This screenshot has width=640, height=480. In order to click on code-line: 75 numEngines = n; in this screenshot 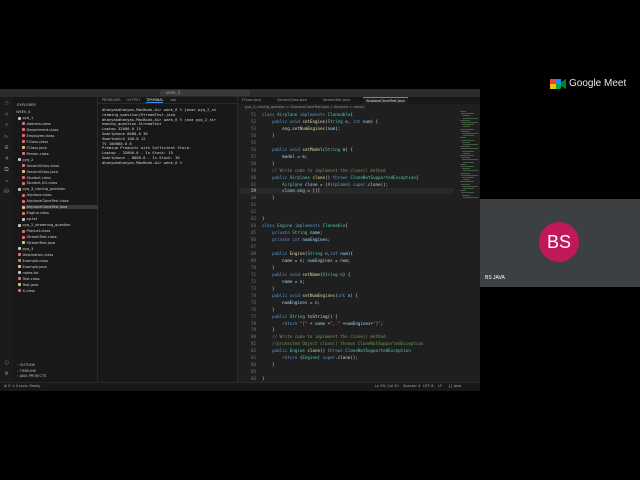, I will do `click(346, 302)`.